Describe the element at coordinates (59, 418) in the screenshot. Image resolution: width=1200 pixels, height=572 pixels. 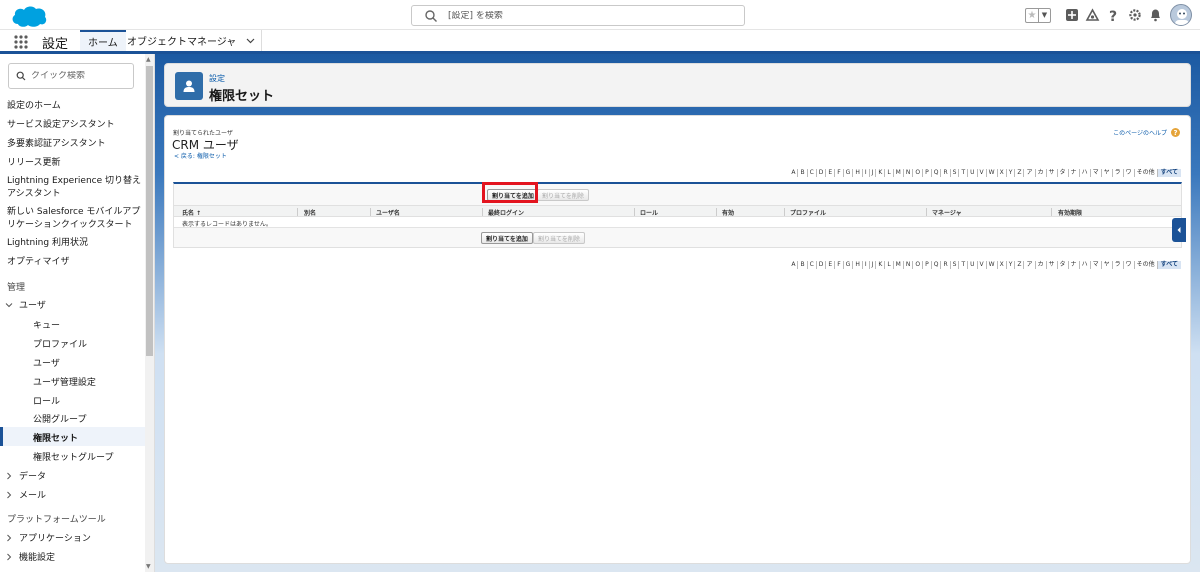
I see `sidebar-item-public-groups: 公開グループ` at that location.